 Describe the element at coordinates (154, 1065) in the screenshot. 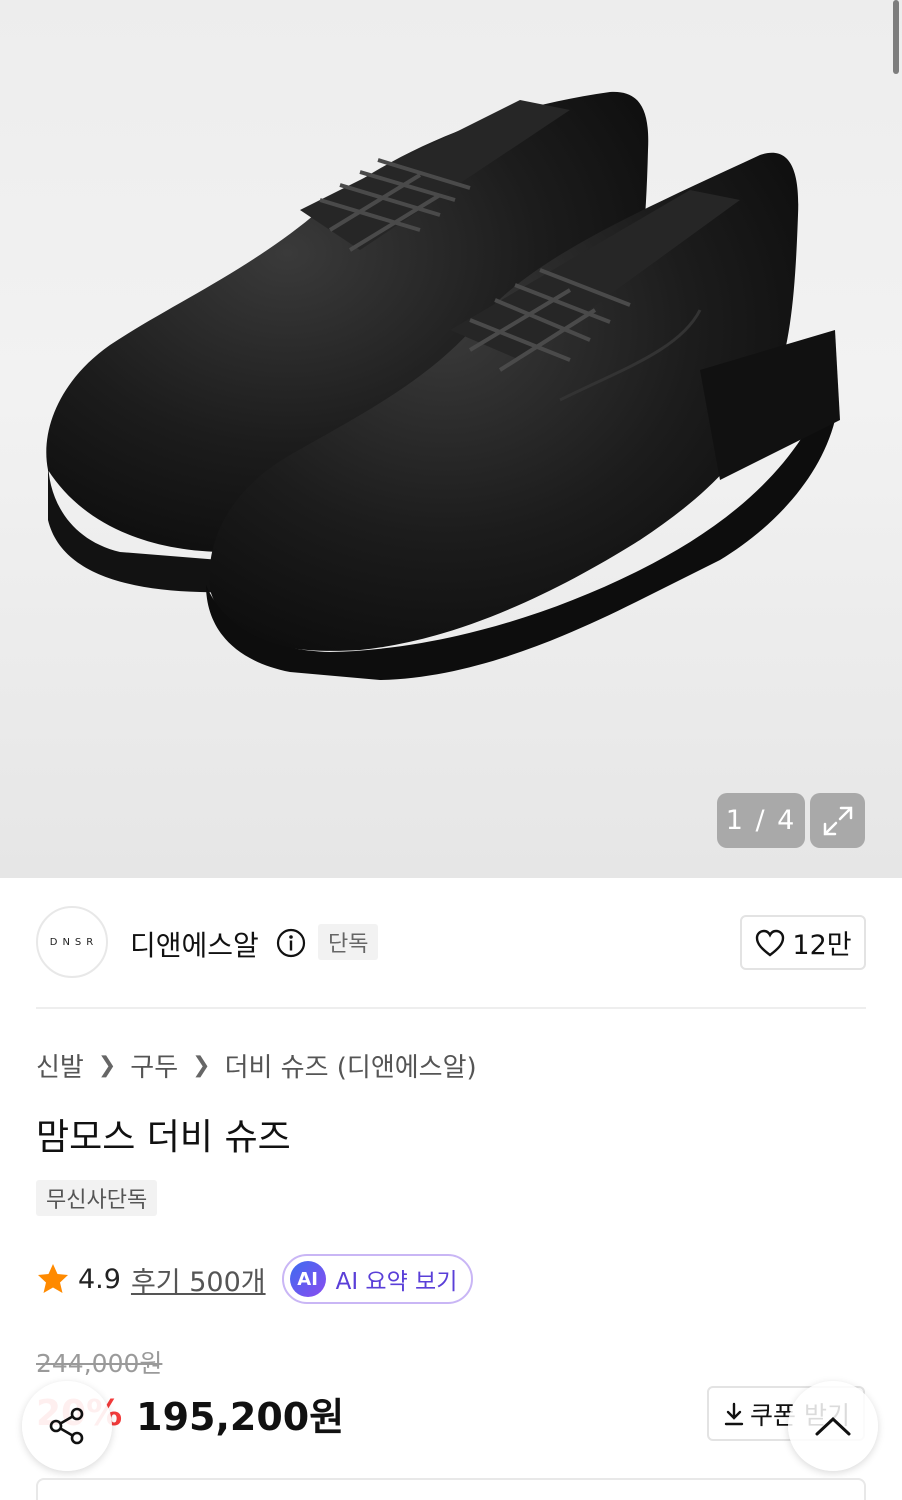

I see `breadcrumb-item-dress-shoes: 구두` at that location.